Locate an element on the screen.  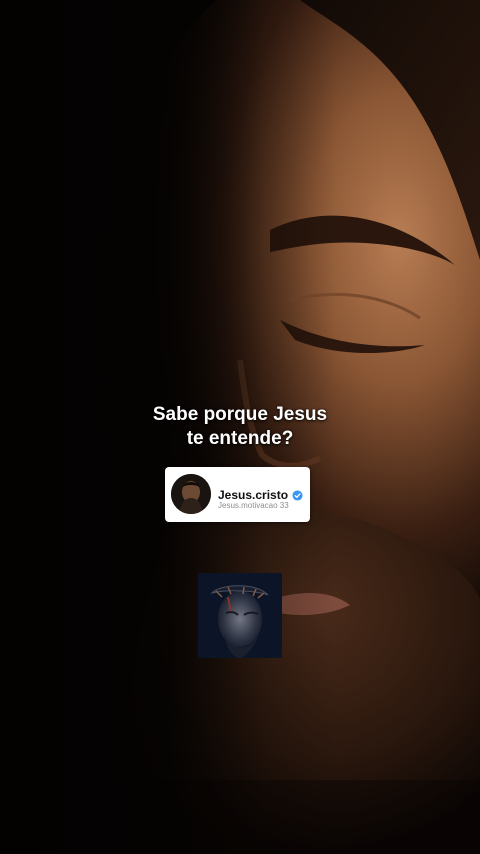
profile-card: Jesus.cristo Jesus.motivacao 33 is located at coordinates (237, 494).